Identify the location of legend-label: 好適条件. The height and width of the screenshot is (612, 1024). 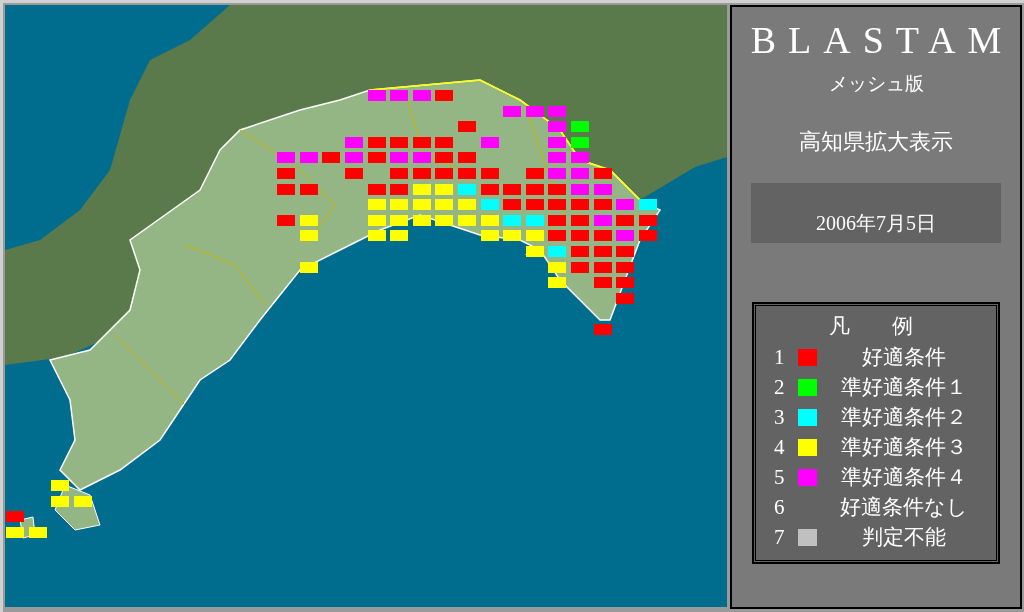
(904, 357).